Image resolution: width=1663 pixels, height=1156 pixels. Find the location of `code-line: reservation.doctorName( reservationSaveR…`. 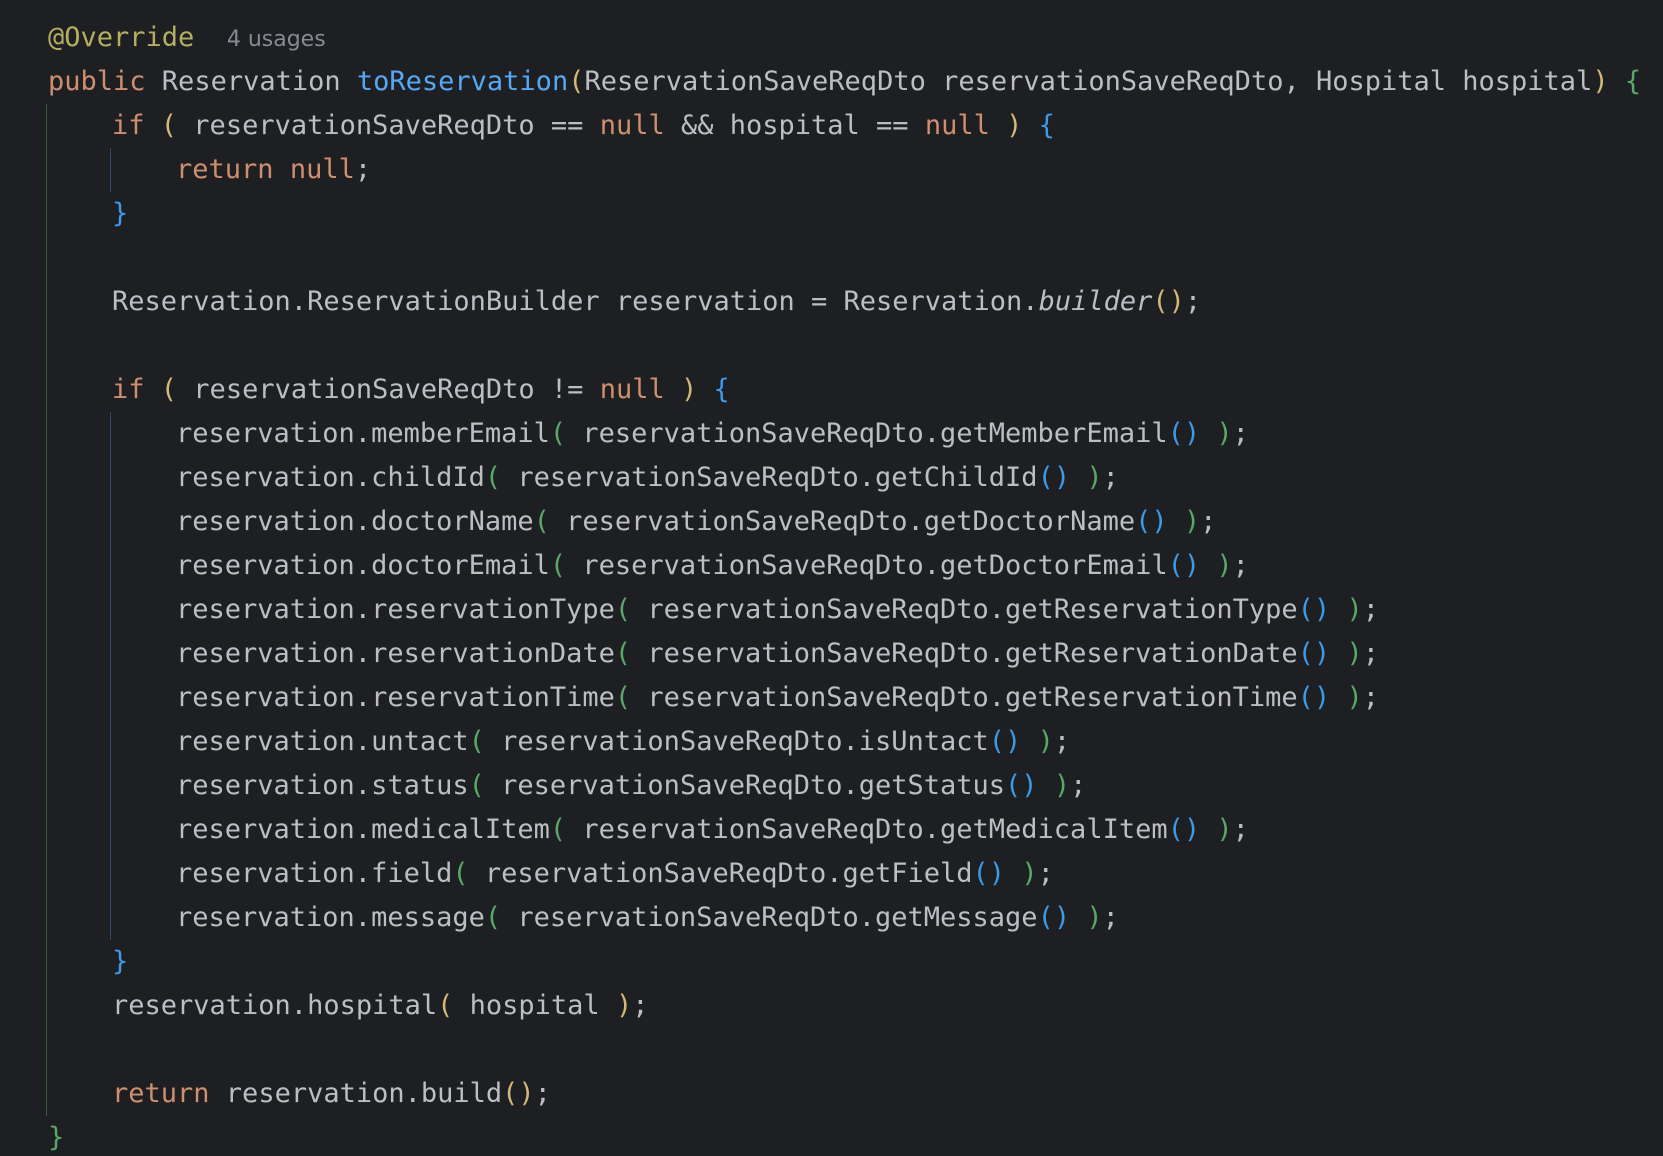

code-line: reservation.doctorName( reservationSaveR… is located at coordinates (696, 522).